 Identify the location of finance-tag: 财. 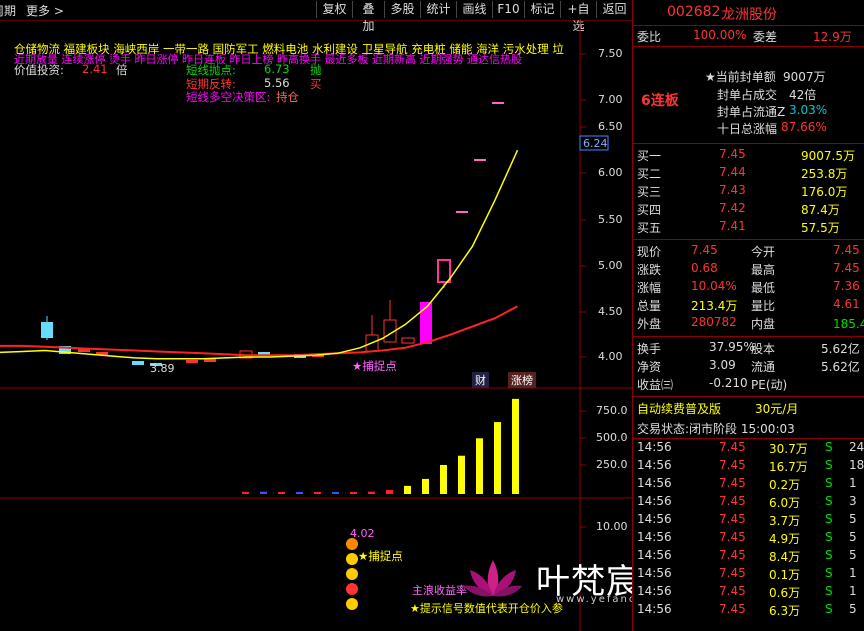
(480, 380).